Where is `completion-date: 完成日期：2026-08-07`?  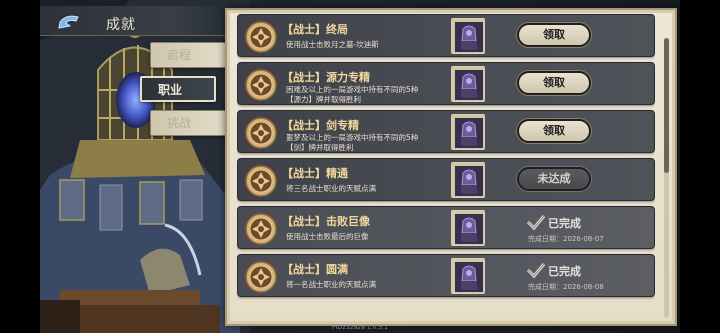
completion-date: 完成日期：2026-08-07 is located at coordinates (566, 239).